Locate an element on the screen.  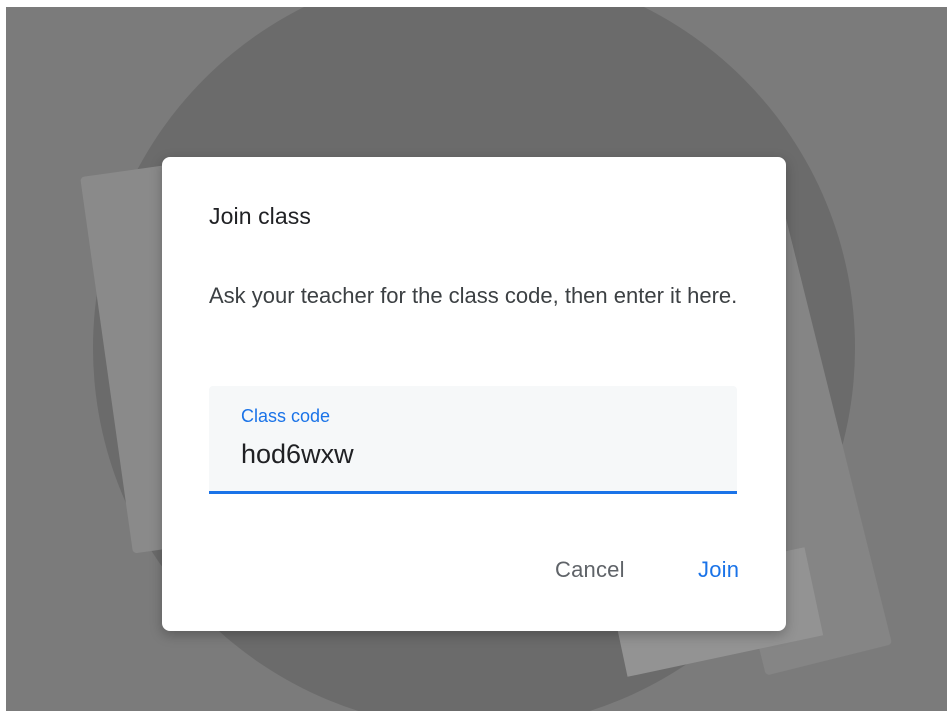
class-code-field: Class code is located at coordinates (473, 440).